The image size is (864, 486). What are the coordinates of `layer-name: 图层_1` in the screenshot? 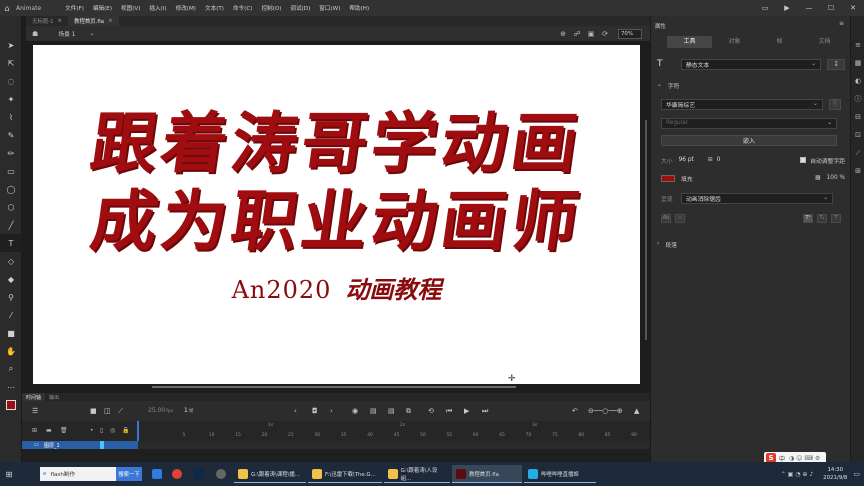 It's located at (52, 445).